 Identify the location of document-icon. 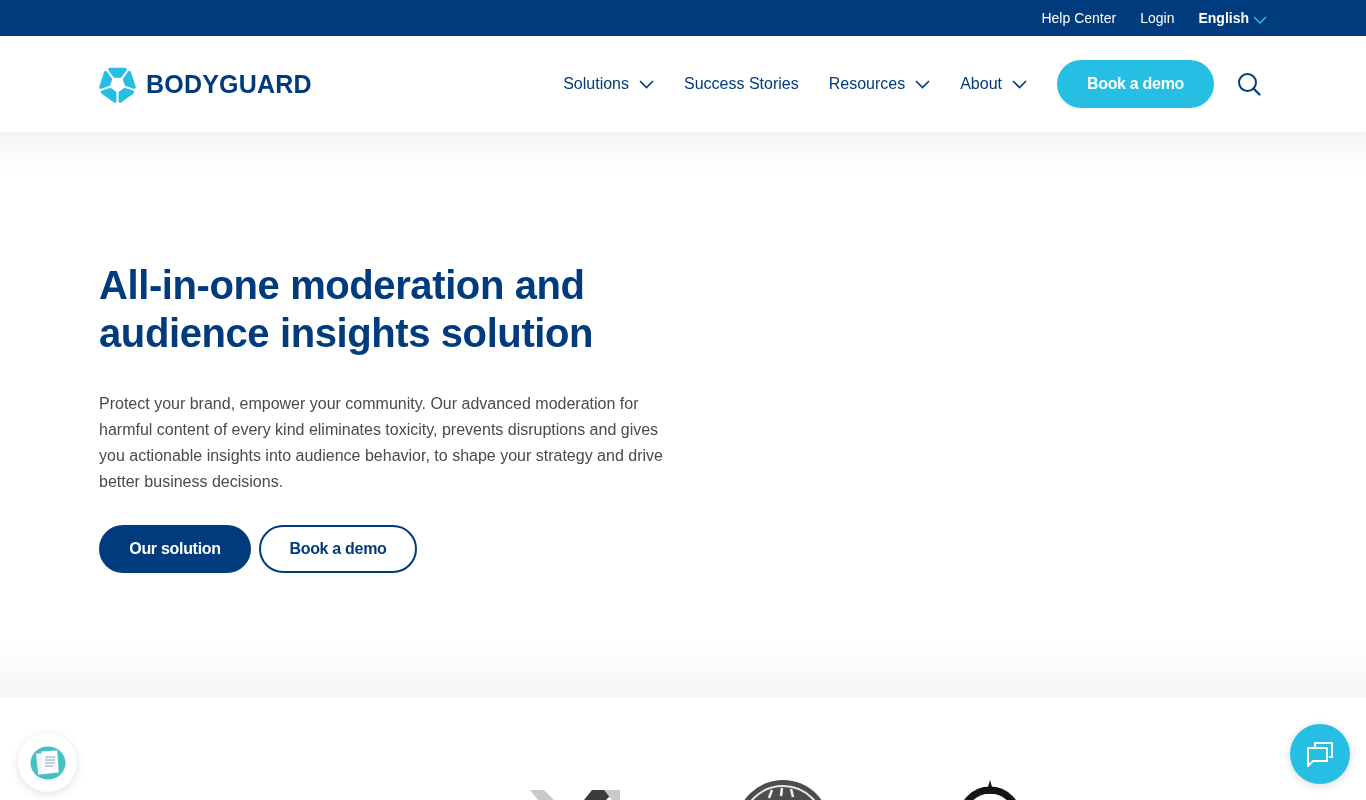
(47, 762).